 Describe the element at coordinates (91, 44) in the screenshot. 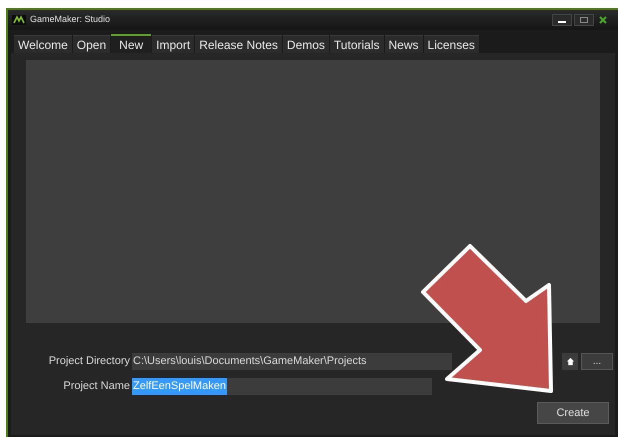

I see `tab: Open` at that location.